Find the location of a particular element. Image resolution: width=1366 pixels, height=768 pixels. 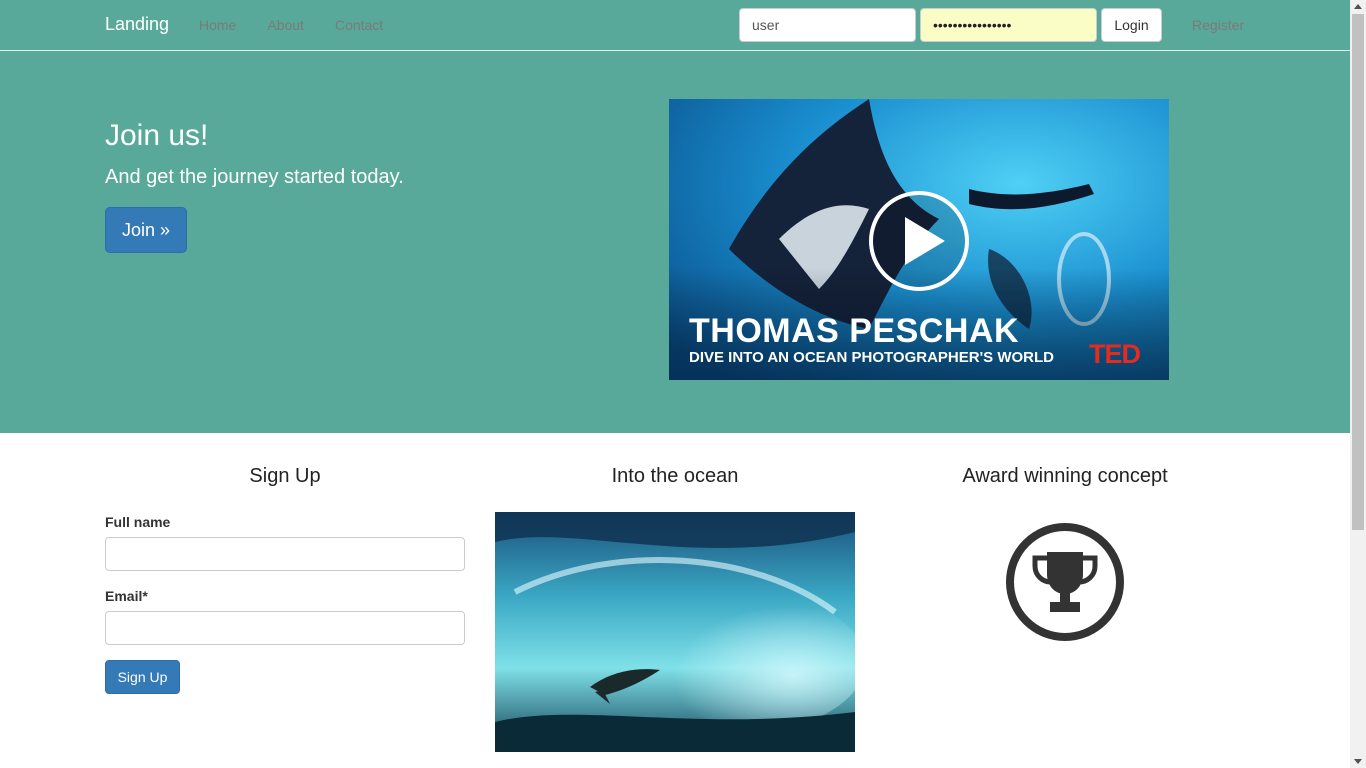

ocean-title: Into the ocean is located at coordinates (675, 476).